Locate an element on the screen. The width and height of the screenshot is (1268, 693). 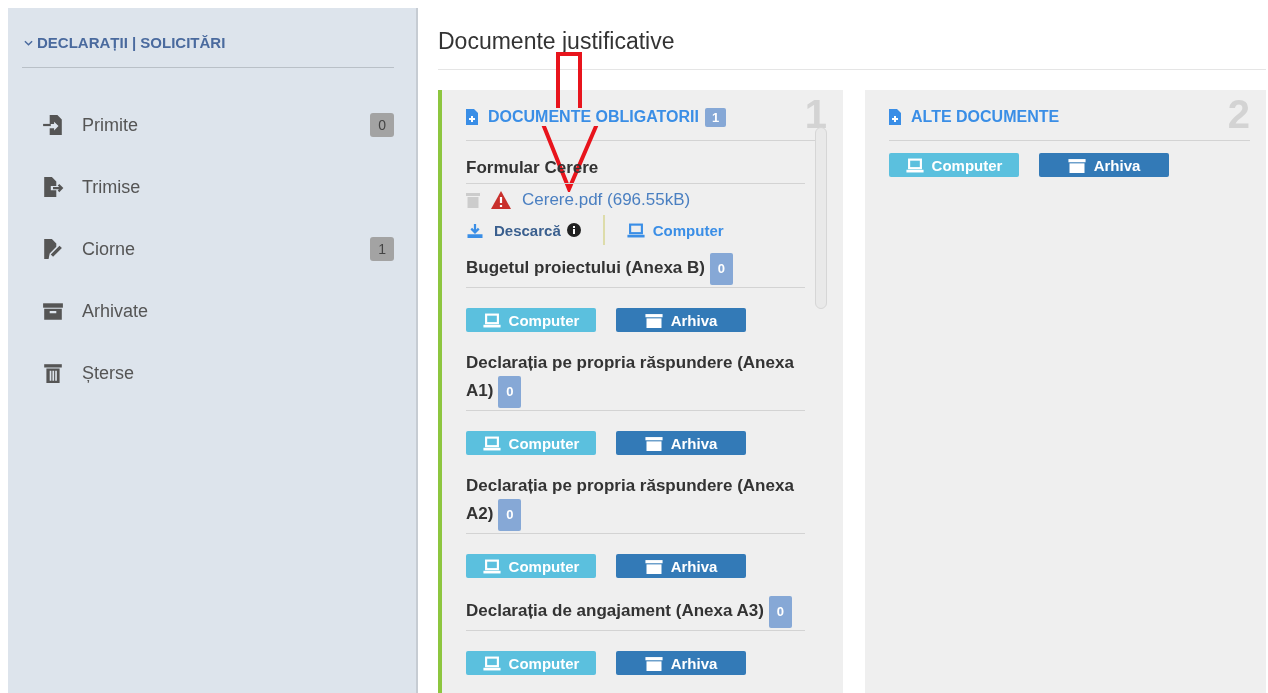
sidebar-item: Arhivate is located at coordinates (208, 311).